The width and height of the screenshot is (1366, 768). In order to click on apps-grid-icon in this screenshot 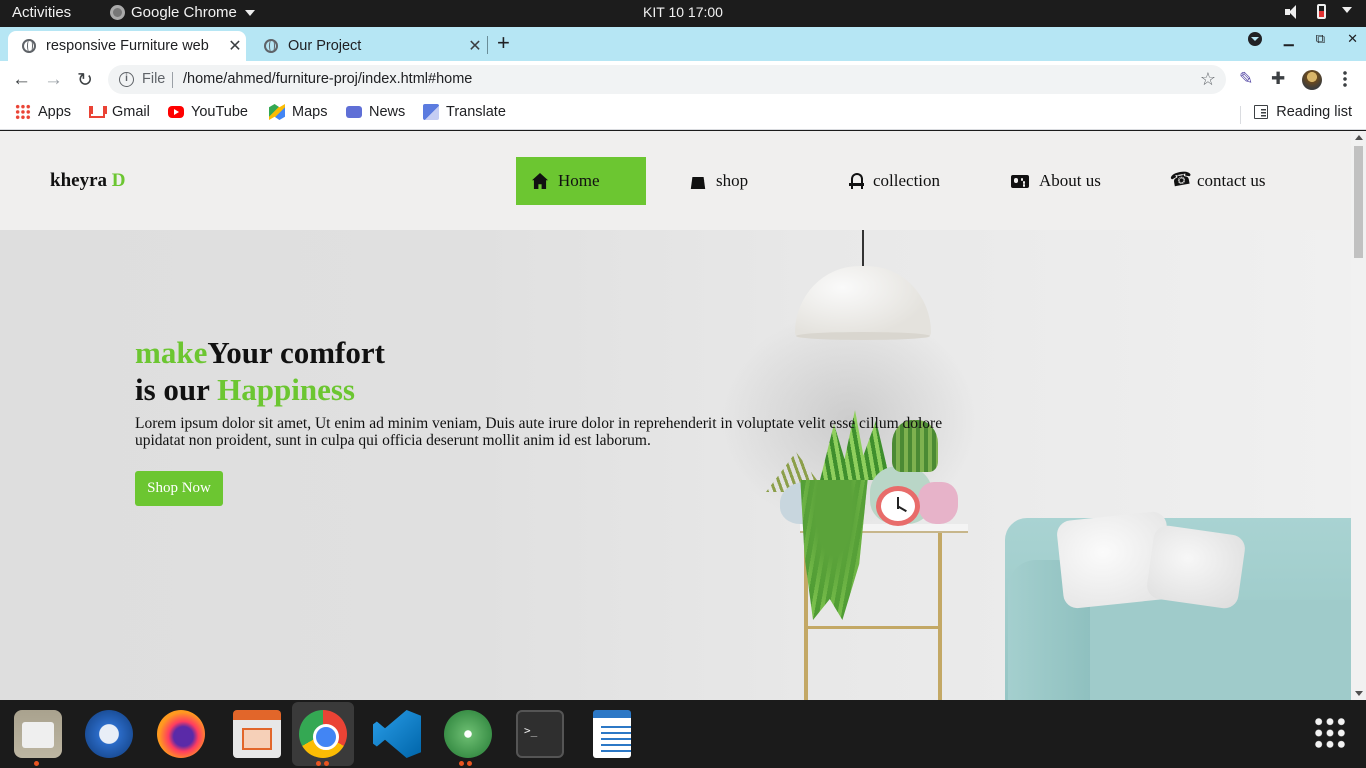, I will do `click(23, 112)`.